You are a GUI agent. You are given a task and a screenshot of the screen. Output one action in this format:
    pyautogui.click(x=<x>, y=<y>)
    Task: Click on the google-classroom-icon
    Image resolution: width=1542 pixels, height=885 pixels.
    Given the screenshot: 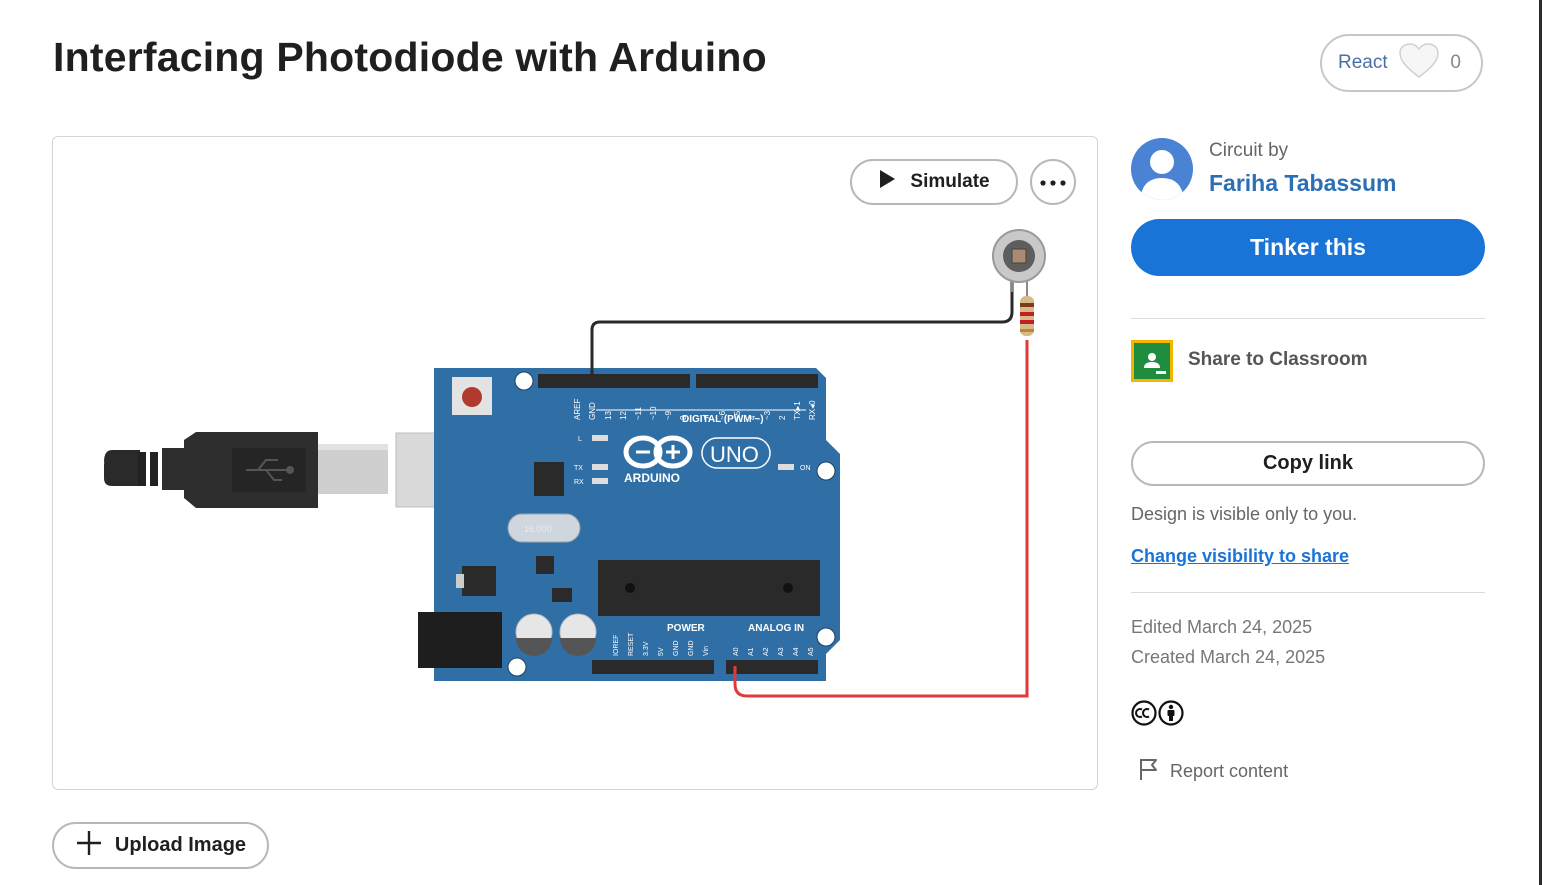 What is the action you would take?
    pyautogui.click(x=1152, y=361)
    